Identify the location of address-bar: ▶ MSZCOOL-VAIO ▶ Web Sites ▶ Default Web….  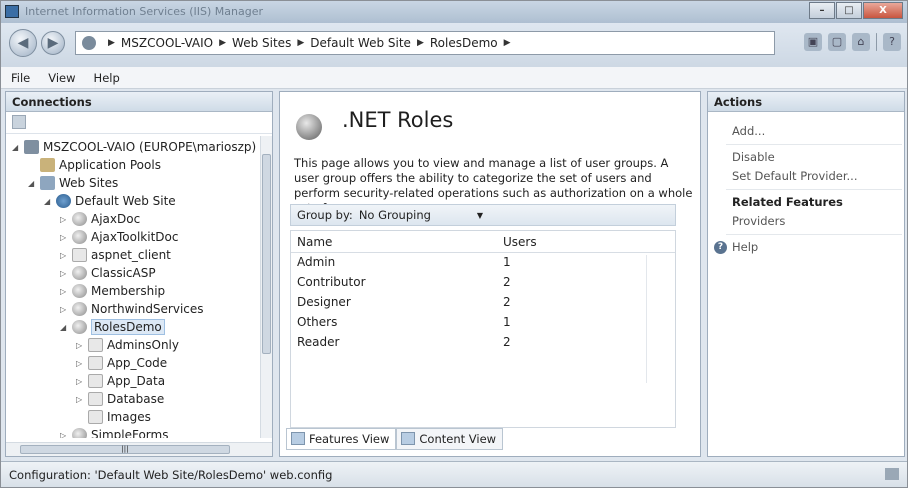
(425, 43).